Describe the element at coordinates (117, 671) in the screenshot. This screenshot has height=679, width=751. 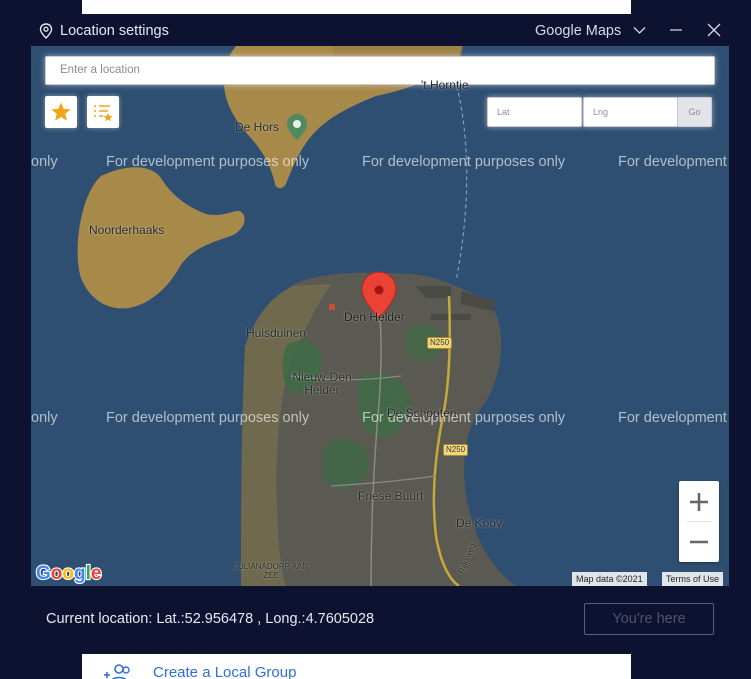
I see `add-group-icon` at that location.